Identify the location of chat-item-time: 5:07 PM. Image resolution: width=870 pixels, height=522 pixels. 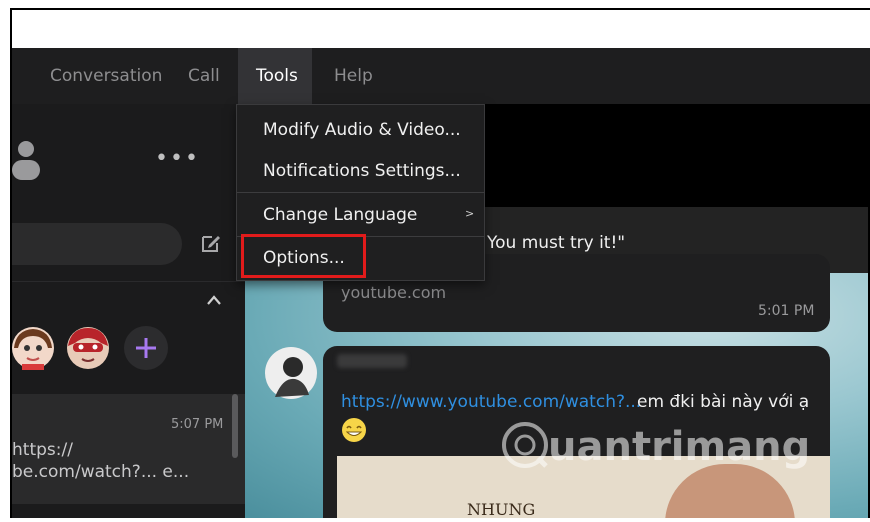
(197, 424).